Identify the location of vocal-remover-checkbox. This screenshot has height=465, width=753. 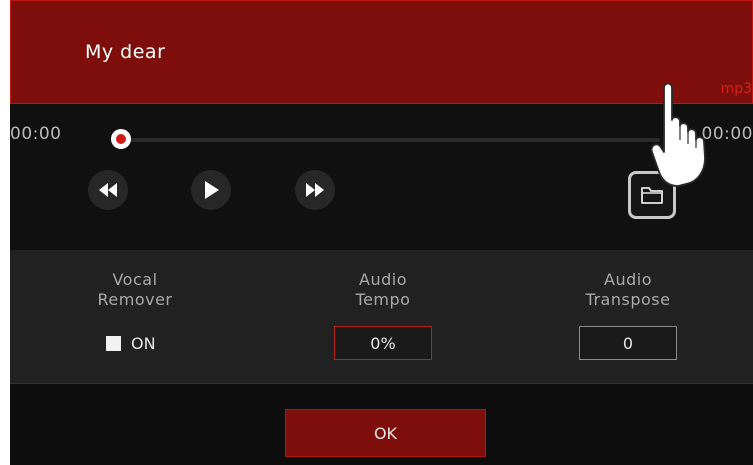
(113, 343).